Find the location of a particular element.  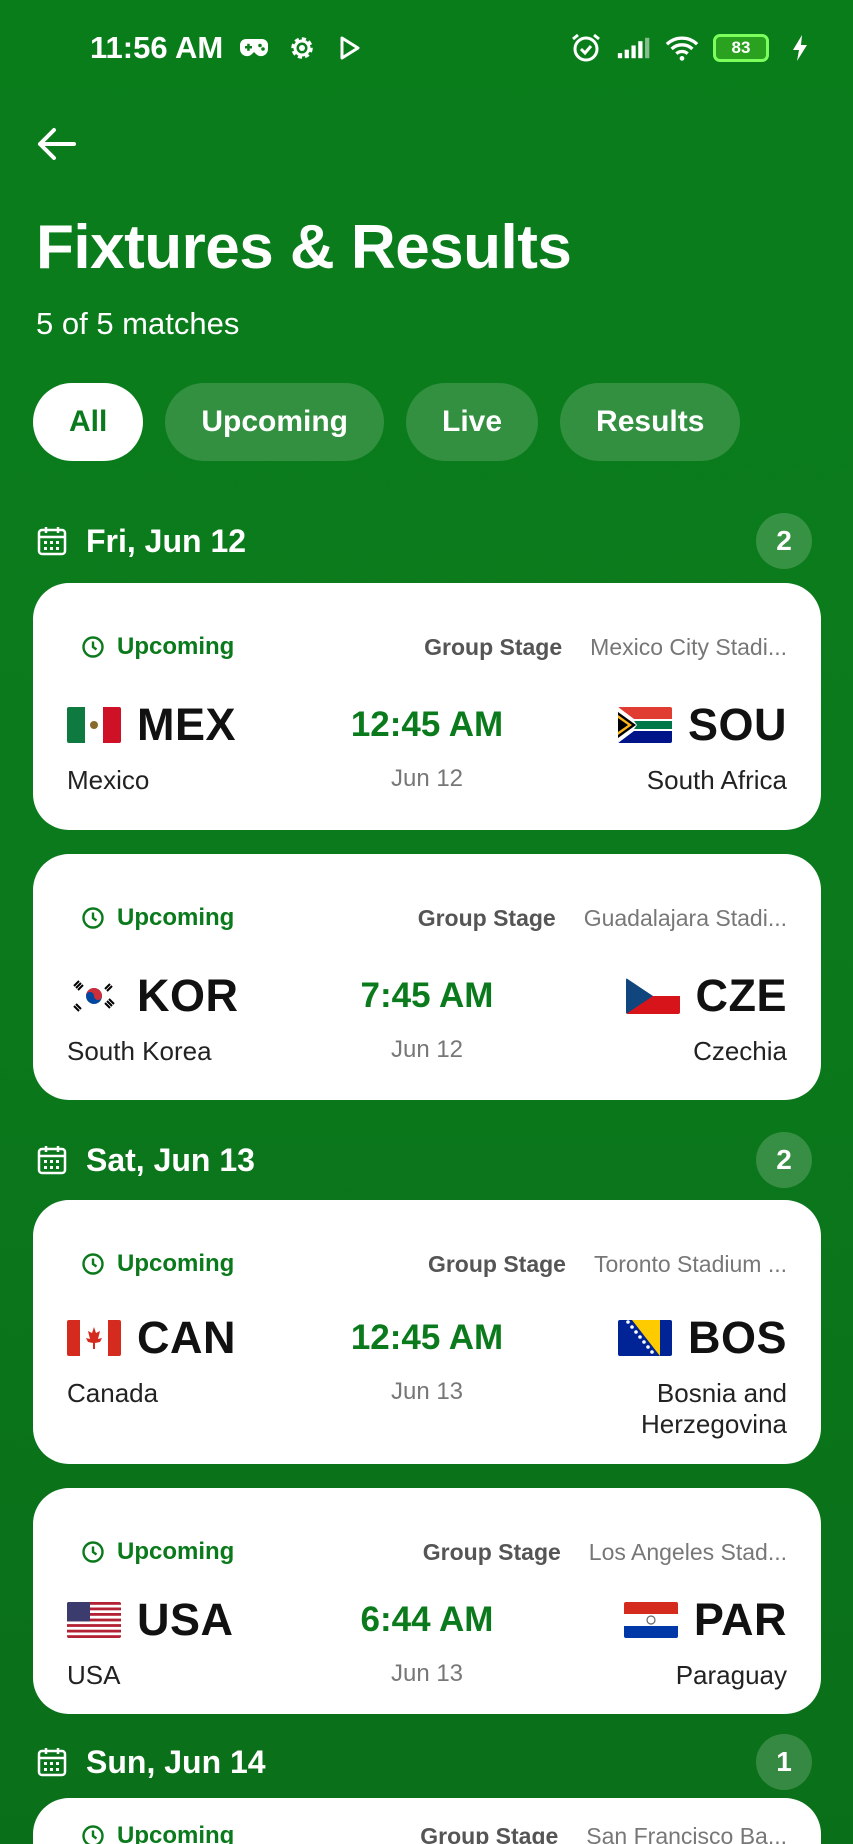

signal-icon is located at coordinates (634, 48).